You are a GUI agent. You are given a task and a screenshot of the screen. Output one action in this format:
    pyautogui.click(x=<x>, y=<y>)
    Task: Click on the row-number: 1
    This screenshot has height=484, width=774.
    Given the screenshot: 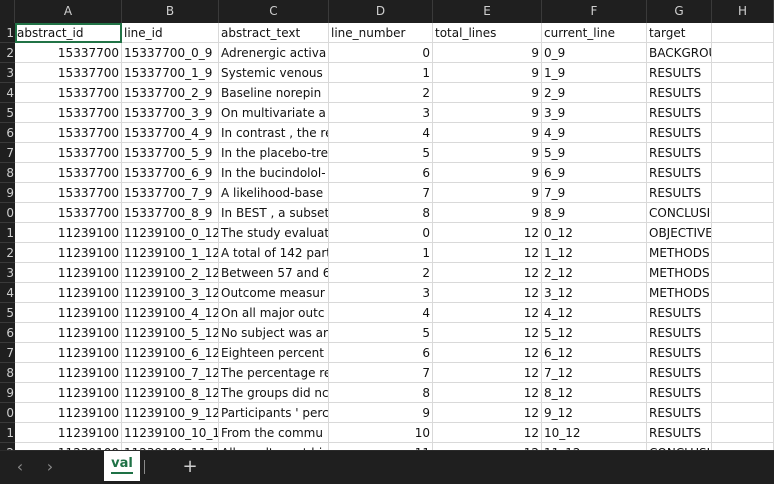 What is the action you would take?
    pyautogui.click(x=7, y=433)
    